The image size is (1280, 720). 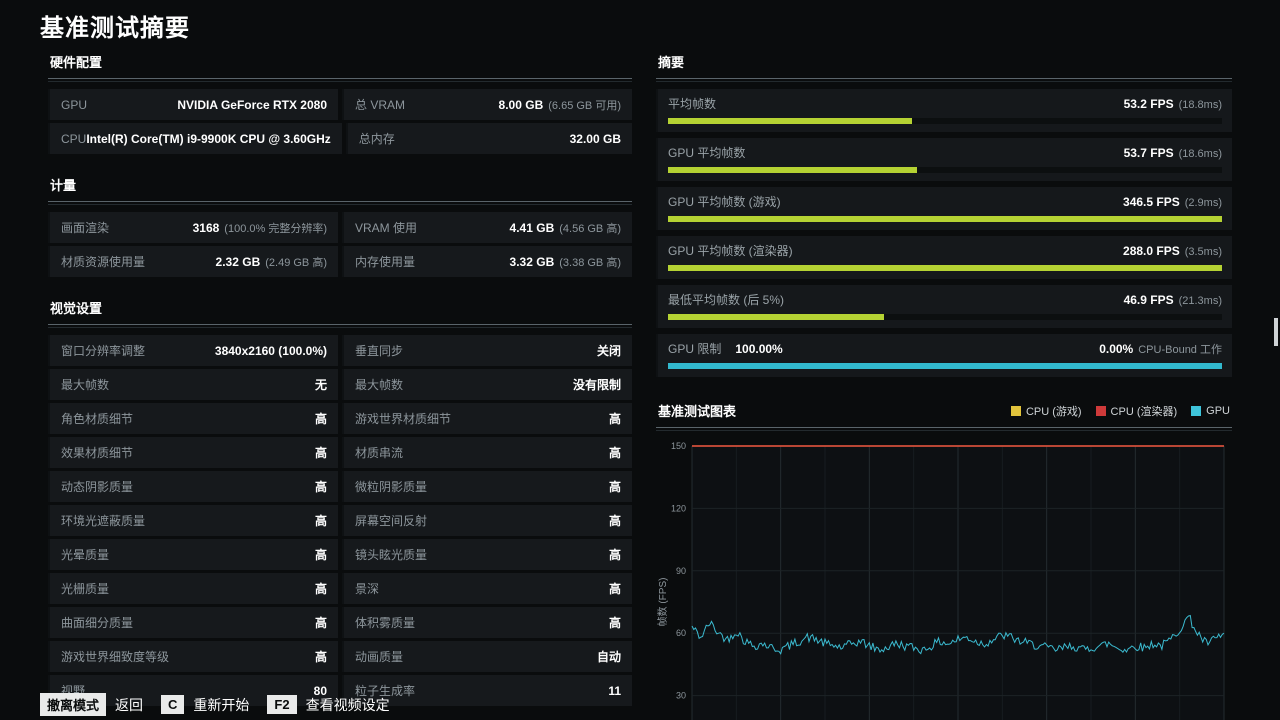 I want to click on setting-label: 屏幕空间反射, so click(x=391, y=521).